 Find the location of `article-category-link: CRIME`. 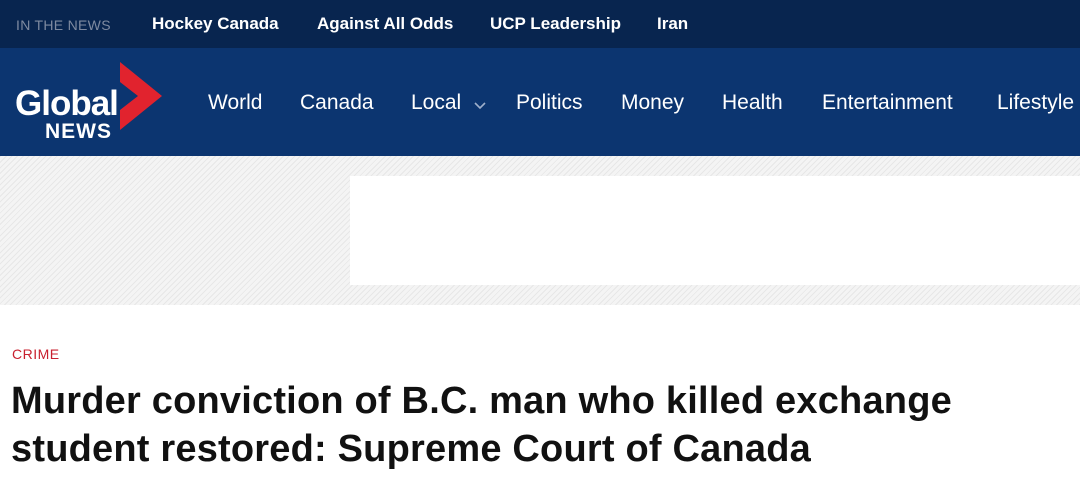

article-category-link: CRIME is located at coordinates (36, 354).